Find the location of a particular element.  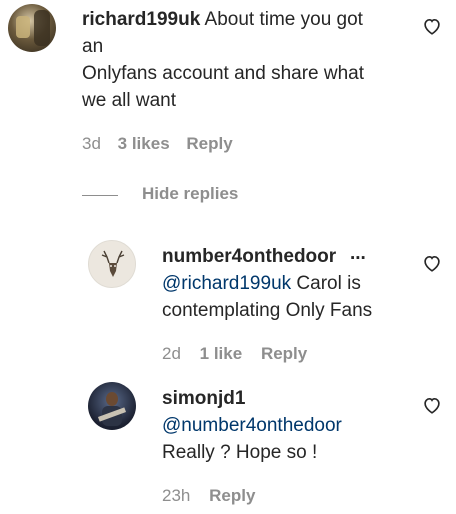

comment-text: About time you got is located at coordinates (283, 19).